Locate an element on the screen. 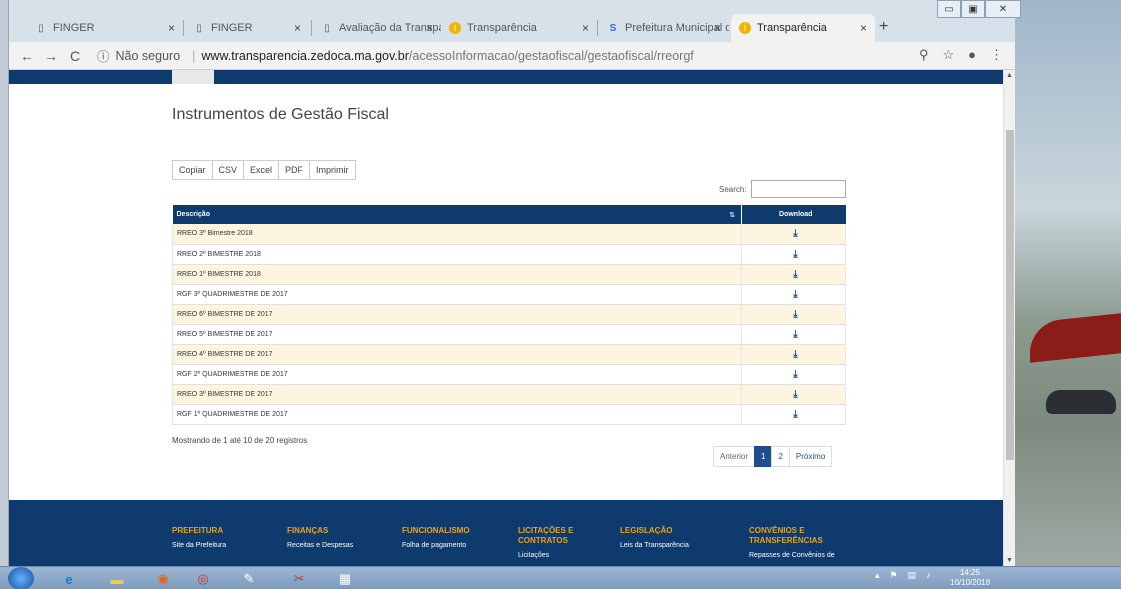  footer-heading: CONVÊNIOS E TRANSFERÊNCIAS is located at coordinates (786, 535).